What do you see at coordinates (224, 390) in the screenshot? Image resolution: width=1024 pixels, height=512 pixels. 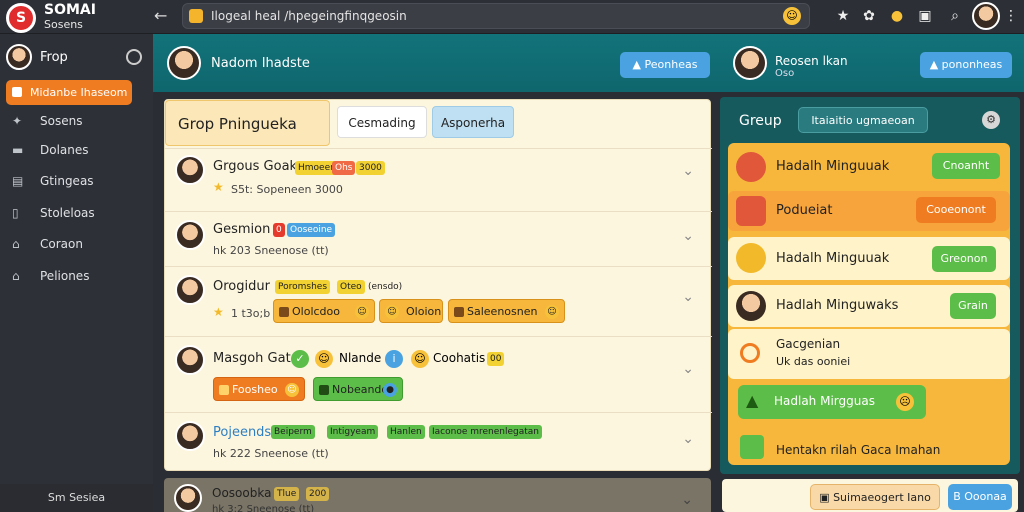 I see `pencil-icon` at bounding box center [224, 390].